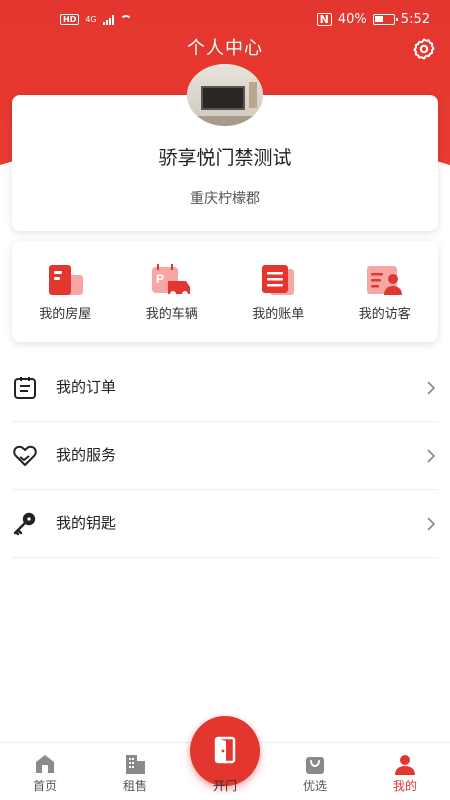 This screenshot has height=800, width=450. Describe the element at coordinates (225, 158) in the screenshot. I see `user-name: 骄享悦门禁测试` at that location.